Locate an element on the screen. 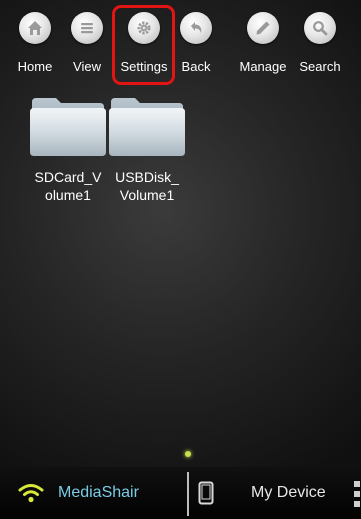 The image size is (361, 519). search-icon is located at coordinates (320, 28).